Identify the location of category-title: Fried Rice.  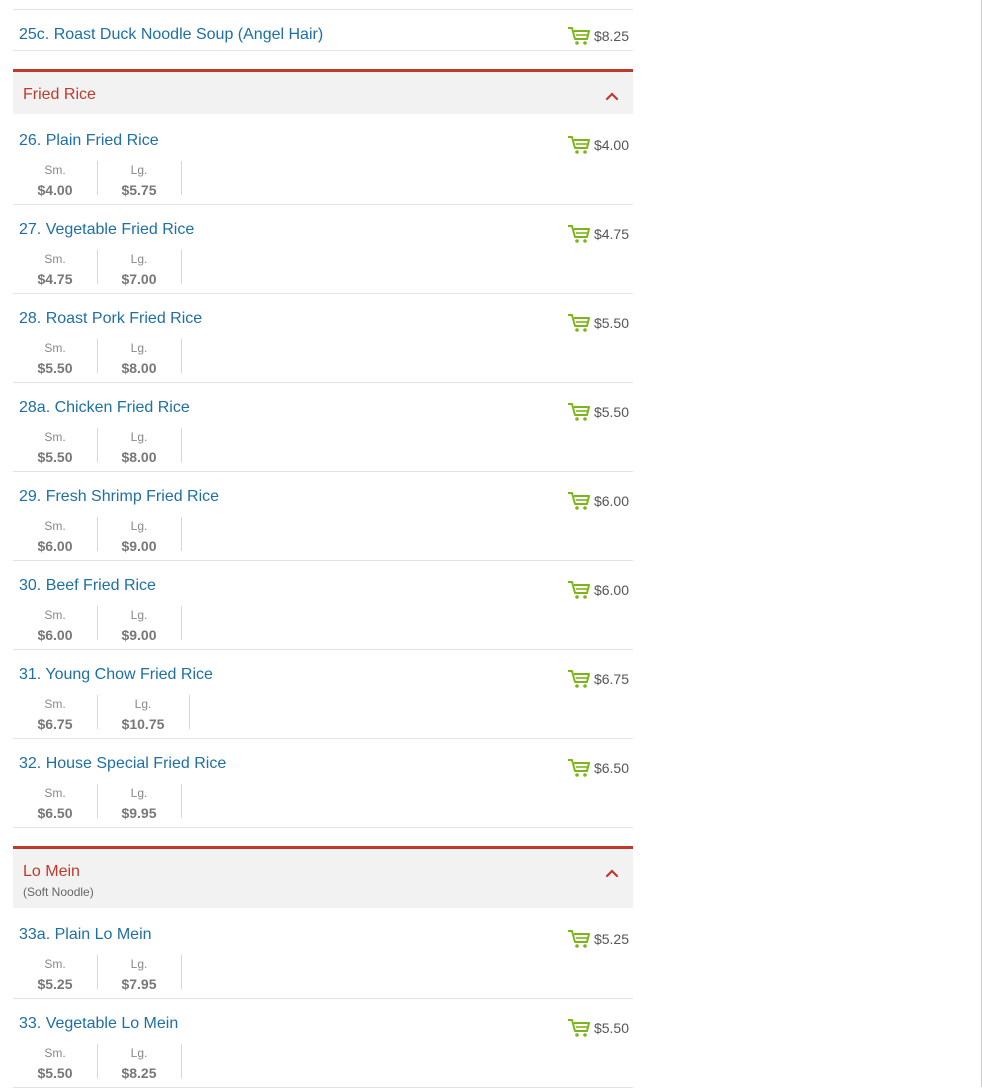
(59, 94).